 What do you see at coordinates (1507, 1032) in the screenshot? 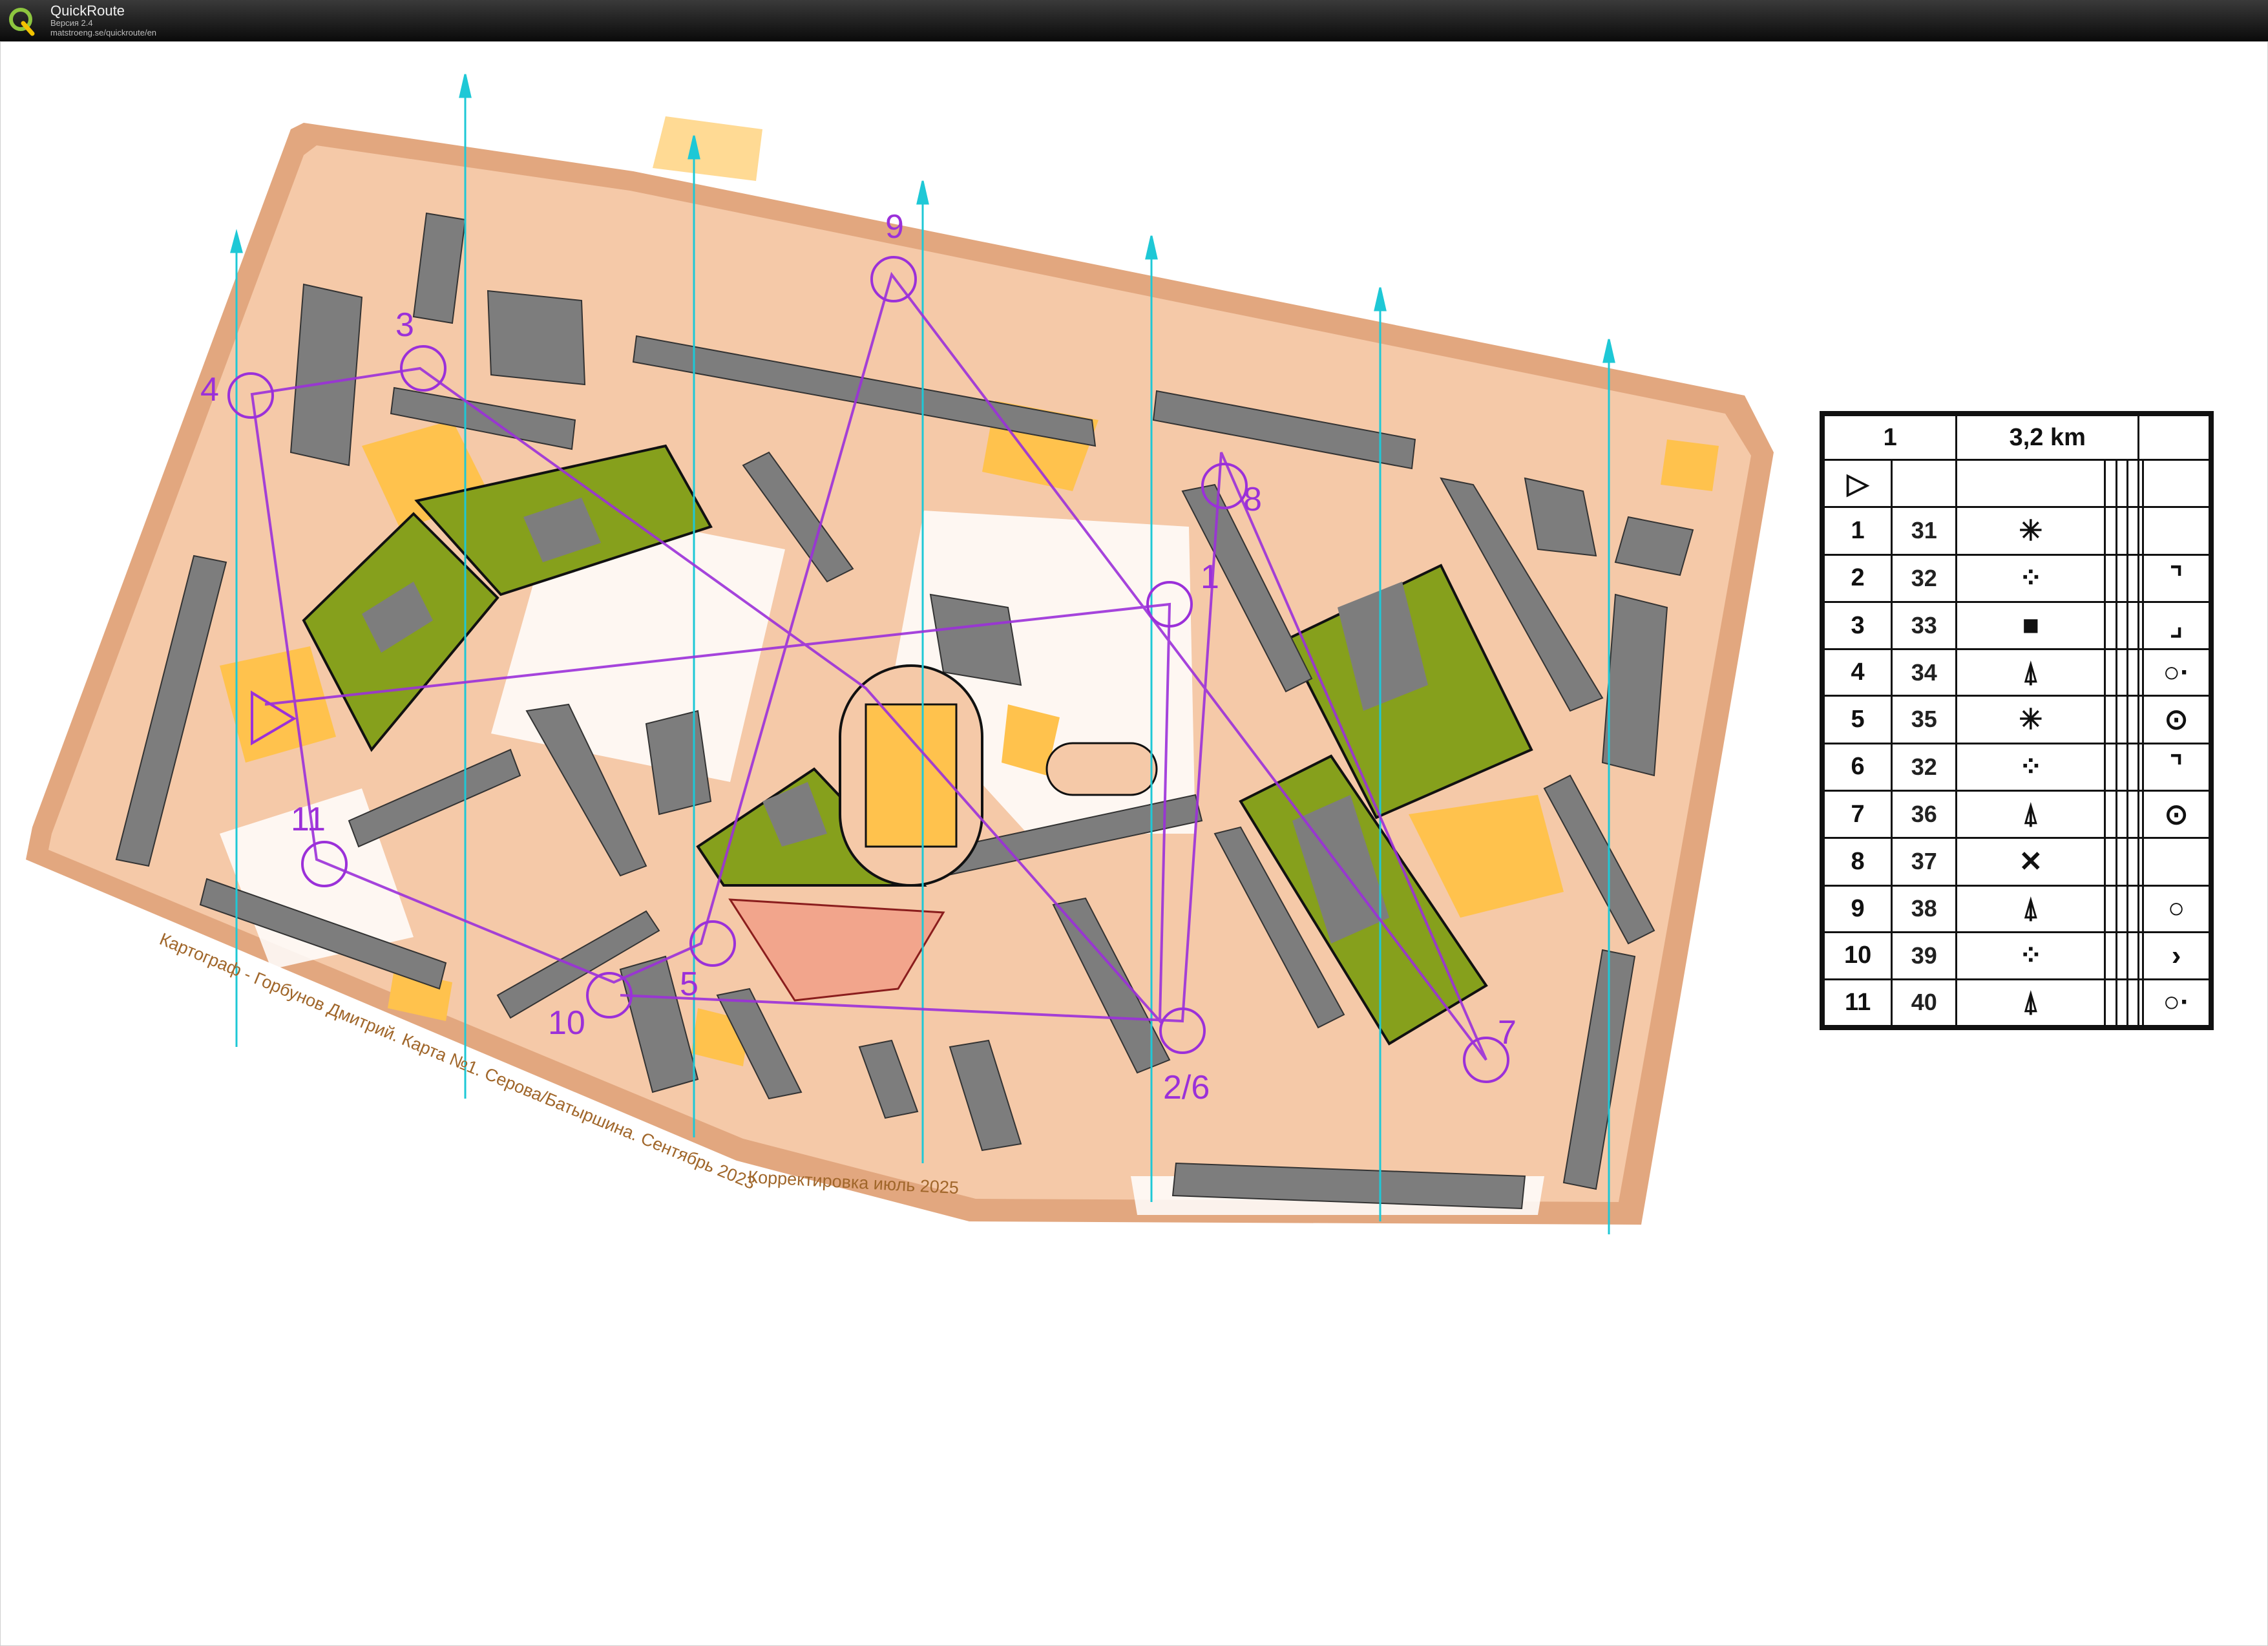
I see `control-label-7: 7` at bounding box center [1507, 1032].